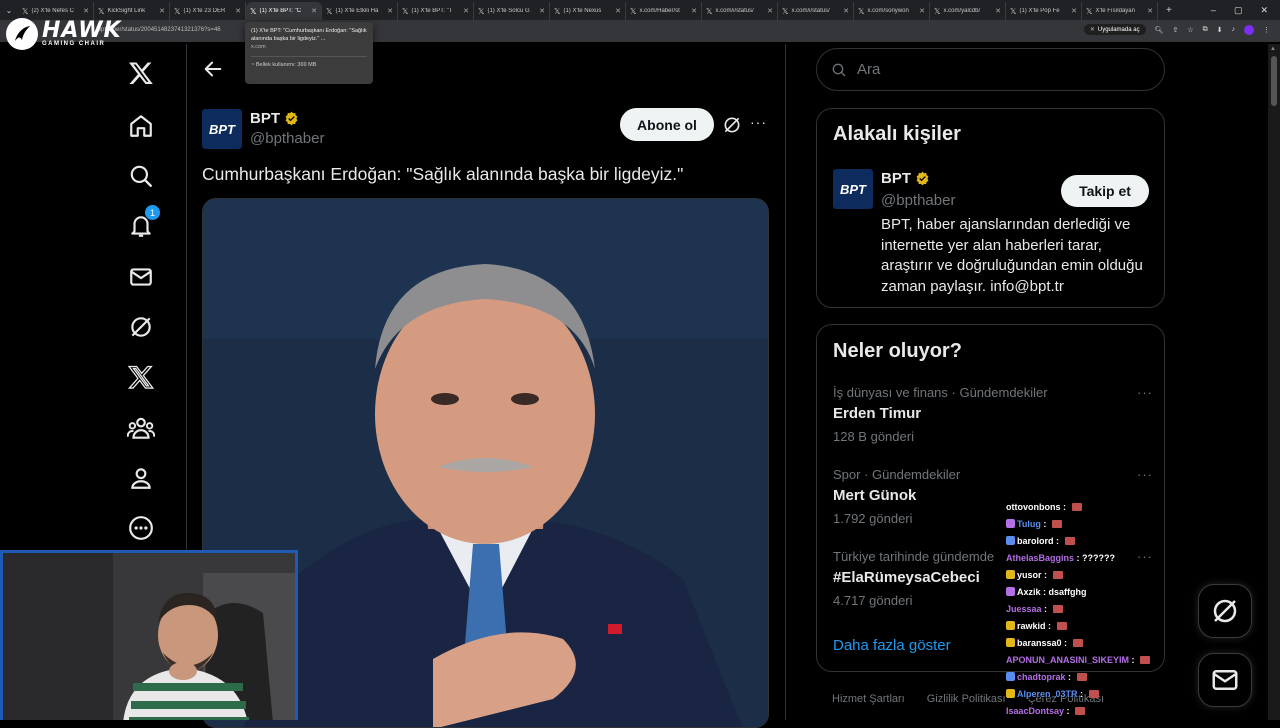 The image size is (1280, 728). Describe the element at coordinates (892, 645) in the screenshot. I see `show-more-link: Daha fazla göster` at that location.